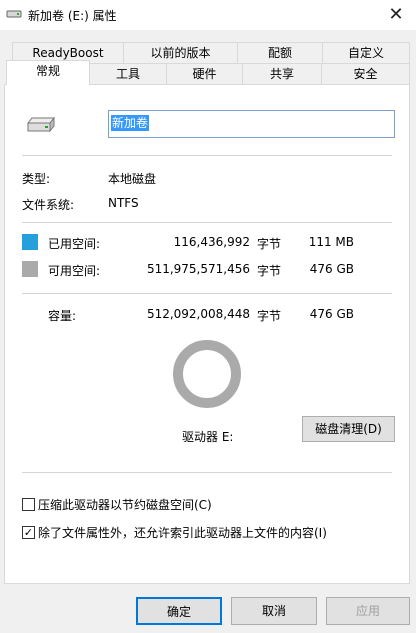  What do you see at coordinates (48, 72) in the screenshot?
I see `tab-general: 常规` at bounding box center [48, 72].